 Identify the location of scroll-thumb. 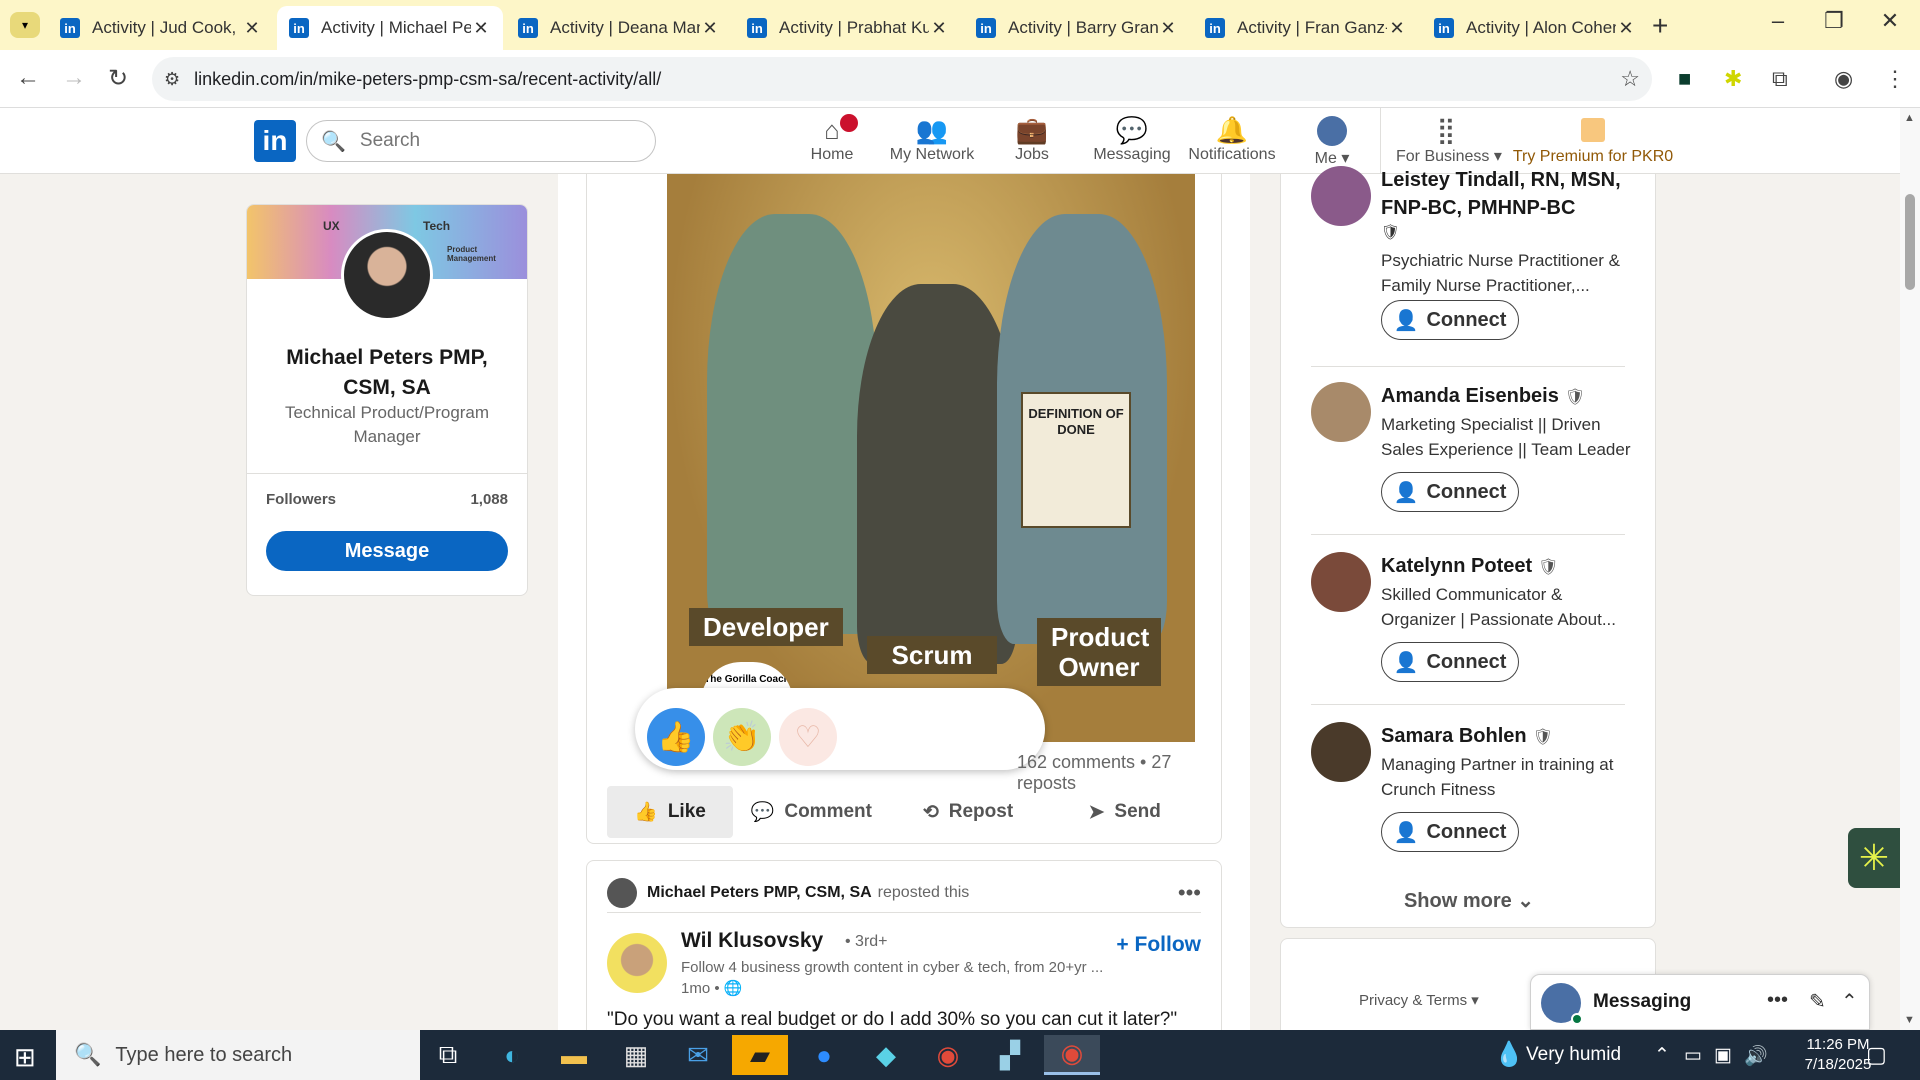
(1910, 242).